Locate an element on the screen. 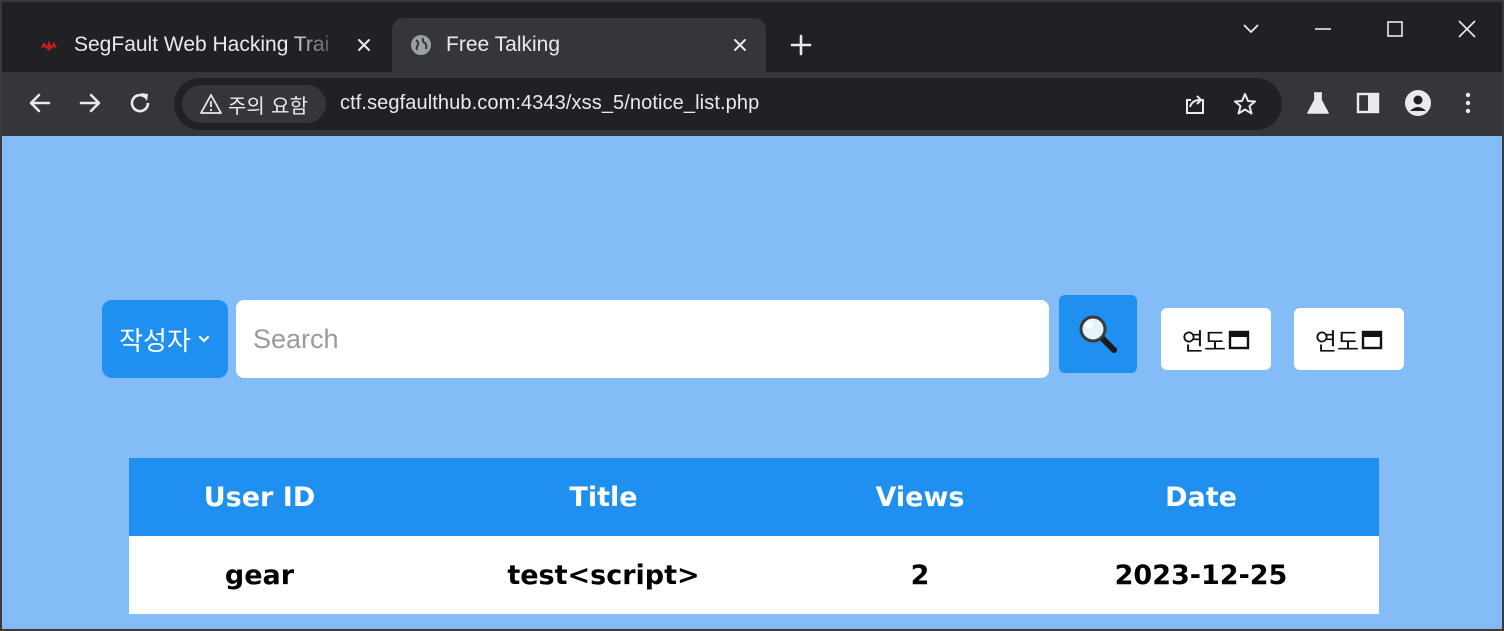 Image resolution: width=1504 pixels, height=631 pixels. maximize-icon is located at coordinates (1395, 29).